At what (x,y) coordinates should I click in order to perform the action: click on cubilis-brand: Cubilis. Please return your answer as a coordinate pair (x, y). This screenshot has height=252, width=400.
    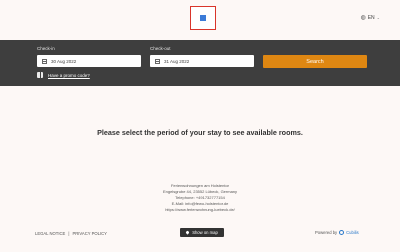
    Looking at the image, I should click on (352, 232).